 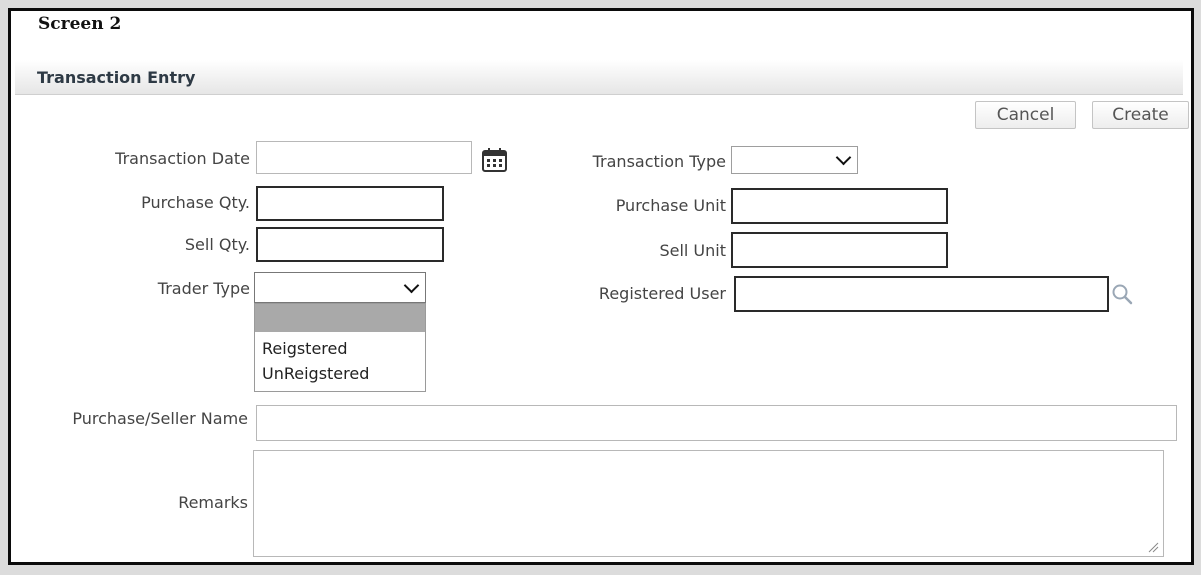 What do you see at coordinates (1122, 294) in the screenshot?
I see `search-icon` at bounding box center [1122, 294].